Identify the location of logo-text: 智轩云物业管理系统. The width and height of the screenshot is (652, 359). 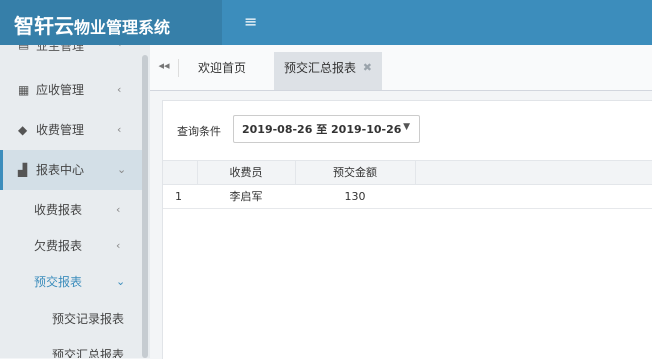
(92, 24).